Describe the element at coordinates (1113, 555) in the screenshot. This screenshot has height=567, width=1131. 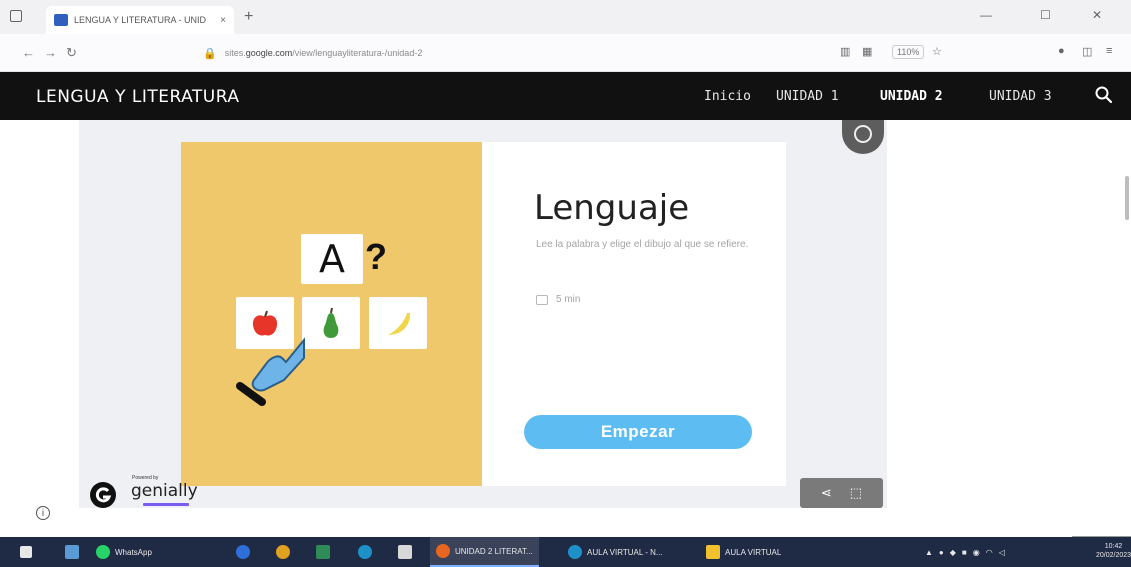
I see `clock-date: 20/02/2023` at that location.